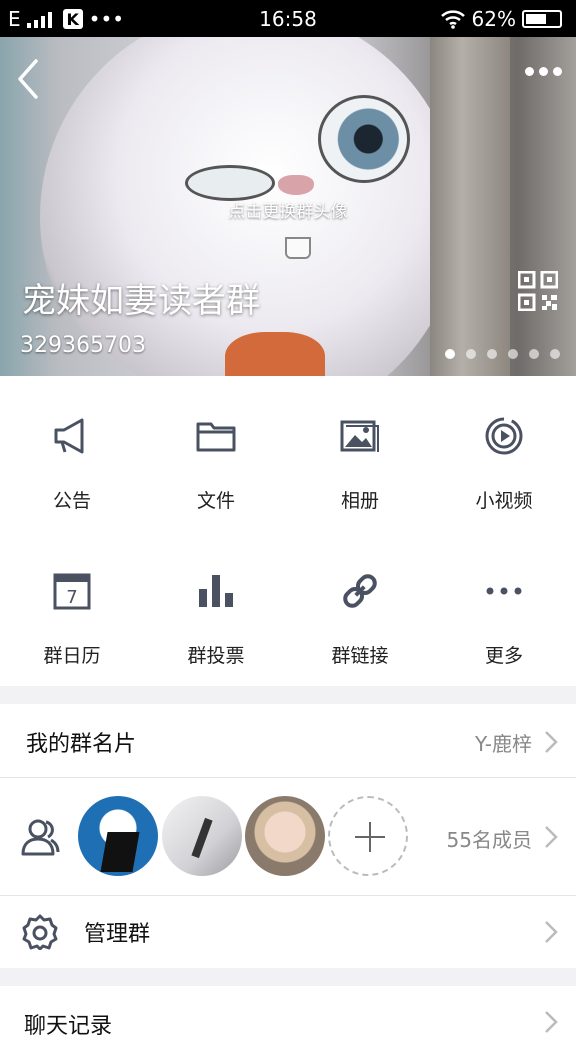  What do you see at coordinates (538, 291) in the screenshot?
I see `qr-code-icon` at bounding box center [538, 291].